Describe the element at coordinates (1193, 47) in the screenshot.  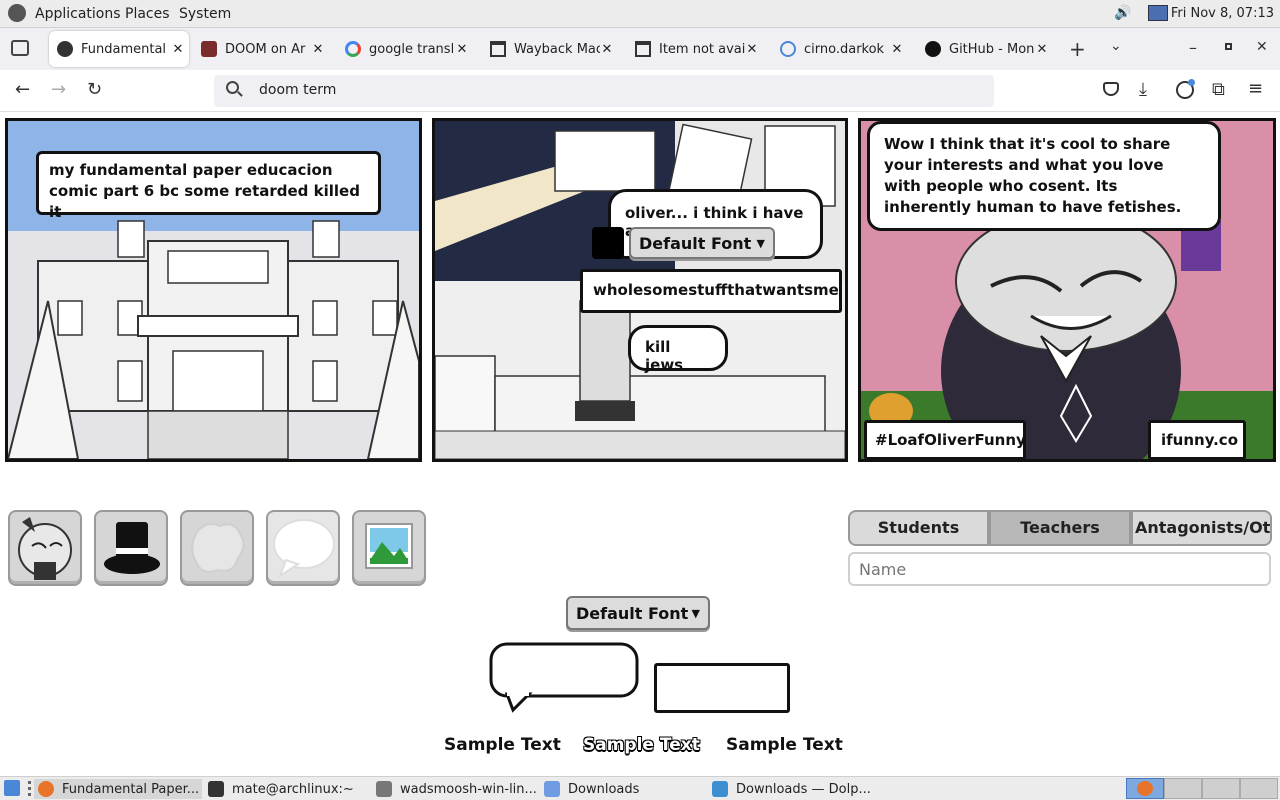
I see `minimize-icon: –` at that location.